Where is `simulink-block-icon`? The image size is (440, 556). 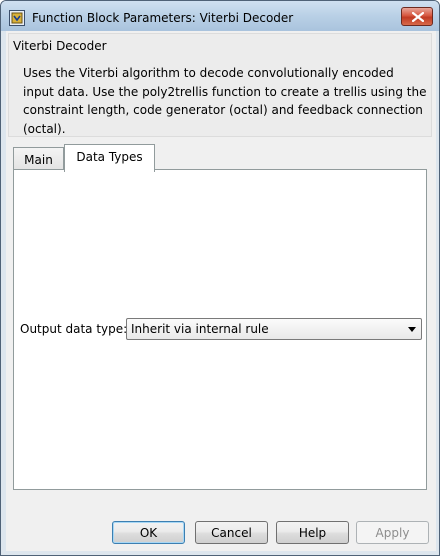
simulink-block-icon is located at coordinates (17, 18).